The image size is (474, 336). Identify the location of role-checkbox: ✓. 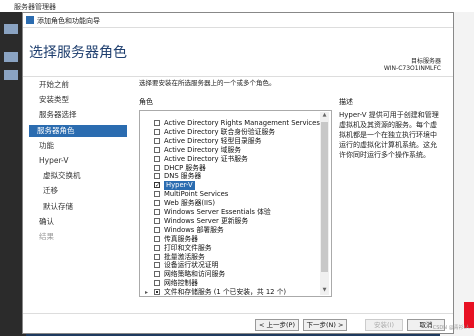
(157, 185).